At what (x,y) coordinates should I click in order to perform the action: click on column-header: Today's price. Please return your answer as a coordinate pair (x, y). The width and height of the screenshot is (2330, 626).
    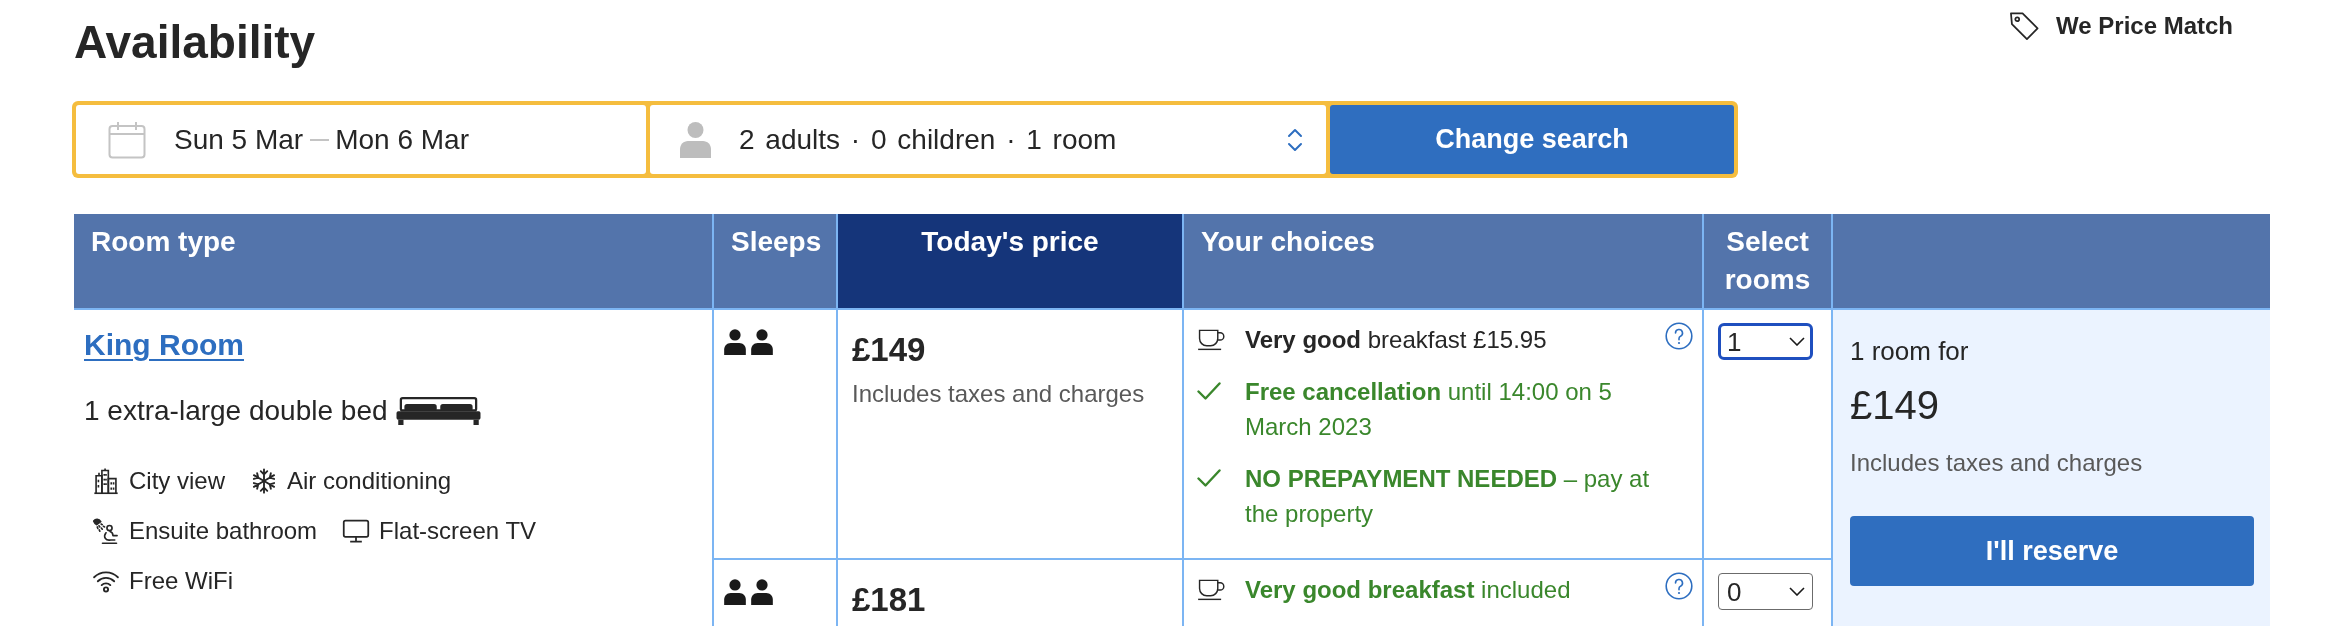
    Looking at the image, I should click on (1011, 262).